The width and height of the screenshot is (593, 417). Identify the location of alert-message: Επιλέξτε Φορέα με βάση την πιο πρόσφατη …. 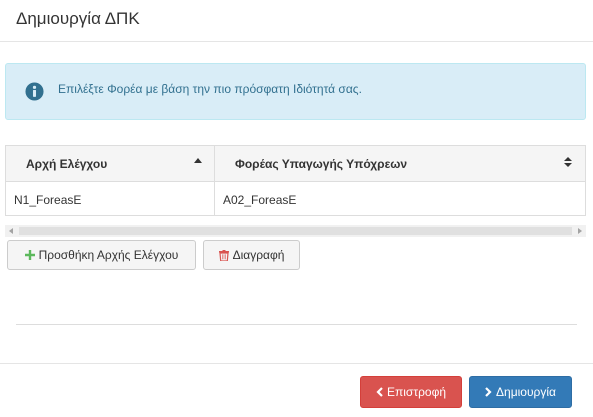
(210, 89).